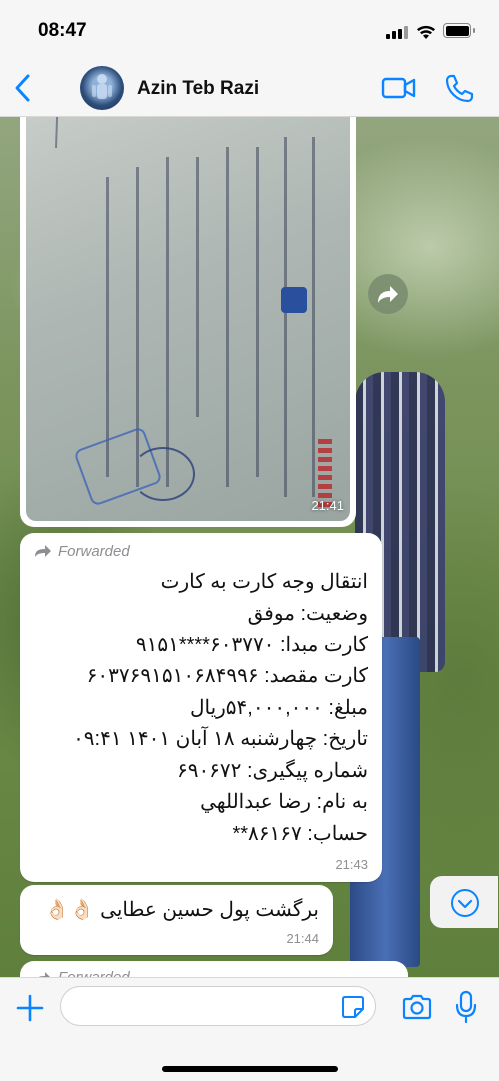 The width and height of the screenshot is (499, 1081). Describe the element at coordinates (351, 864) in the screenshot. I see `message-time: 21:43` at that location.